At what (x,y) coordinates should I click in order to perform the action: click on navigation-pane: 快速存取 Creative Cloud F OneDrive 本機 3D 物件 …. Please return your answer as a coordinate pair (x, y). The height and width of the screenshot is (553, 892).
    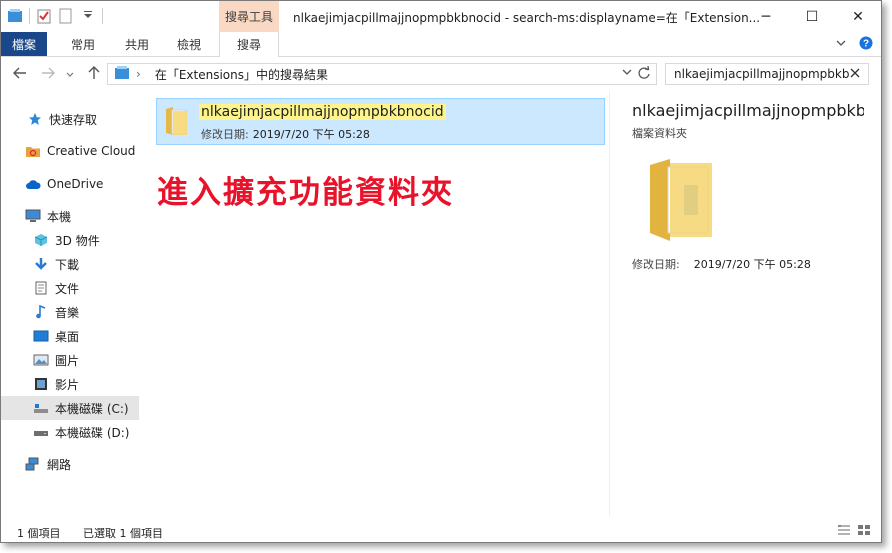
    Looking at the image, I should click on (71, 303).